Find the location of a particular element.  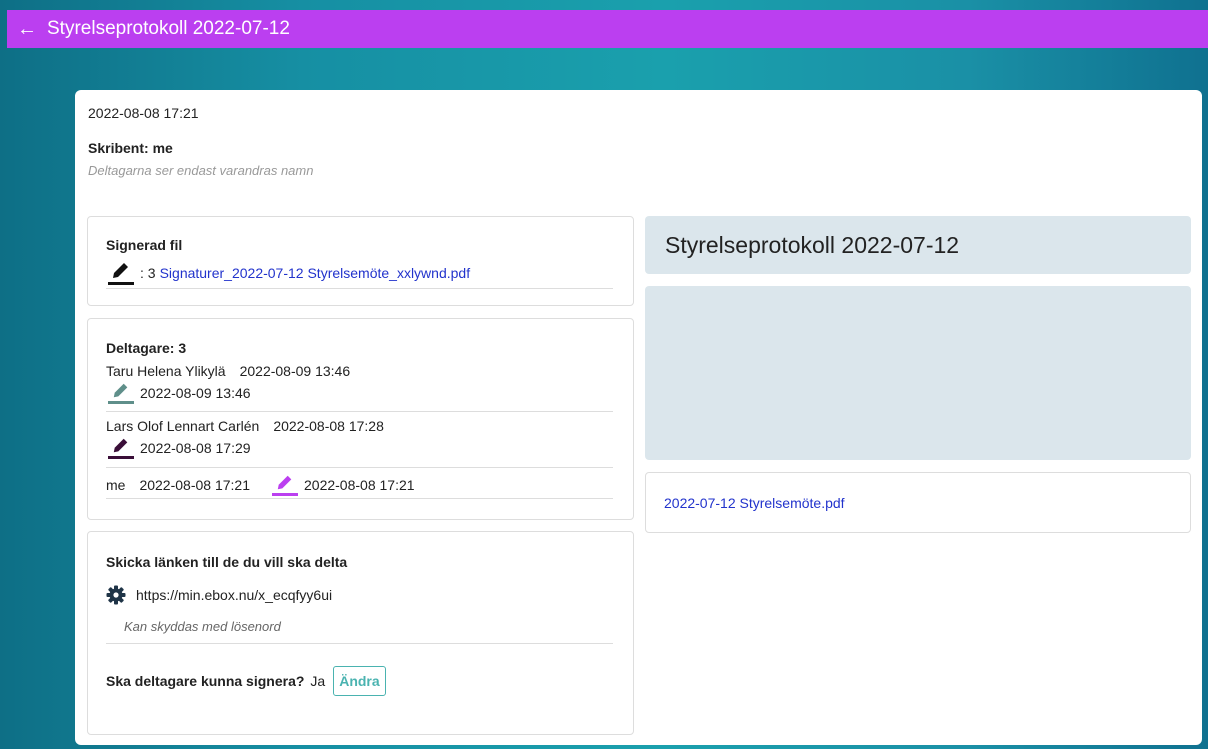

arrow-left-icon: ← is located at coordinates (27, 29).